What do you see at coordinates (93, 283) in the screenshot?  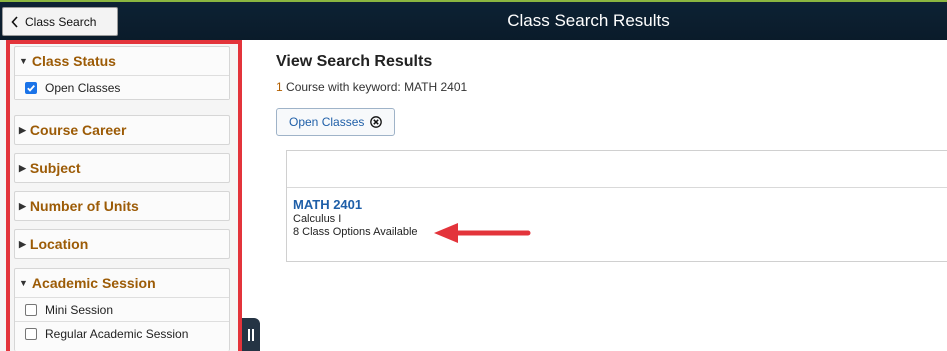 I see `facet-label: Academic Session` at bounding box center [93, 283].